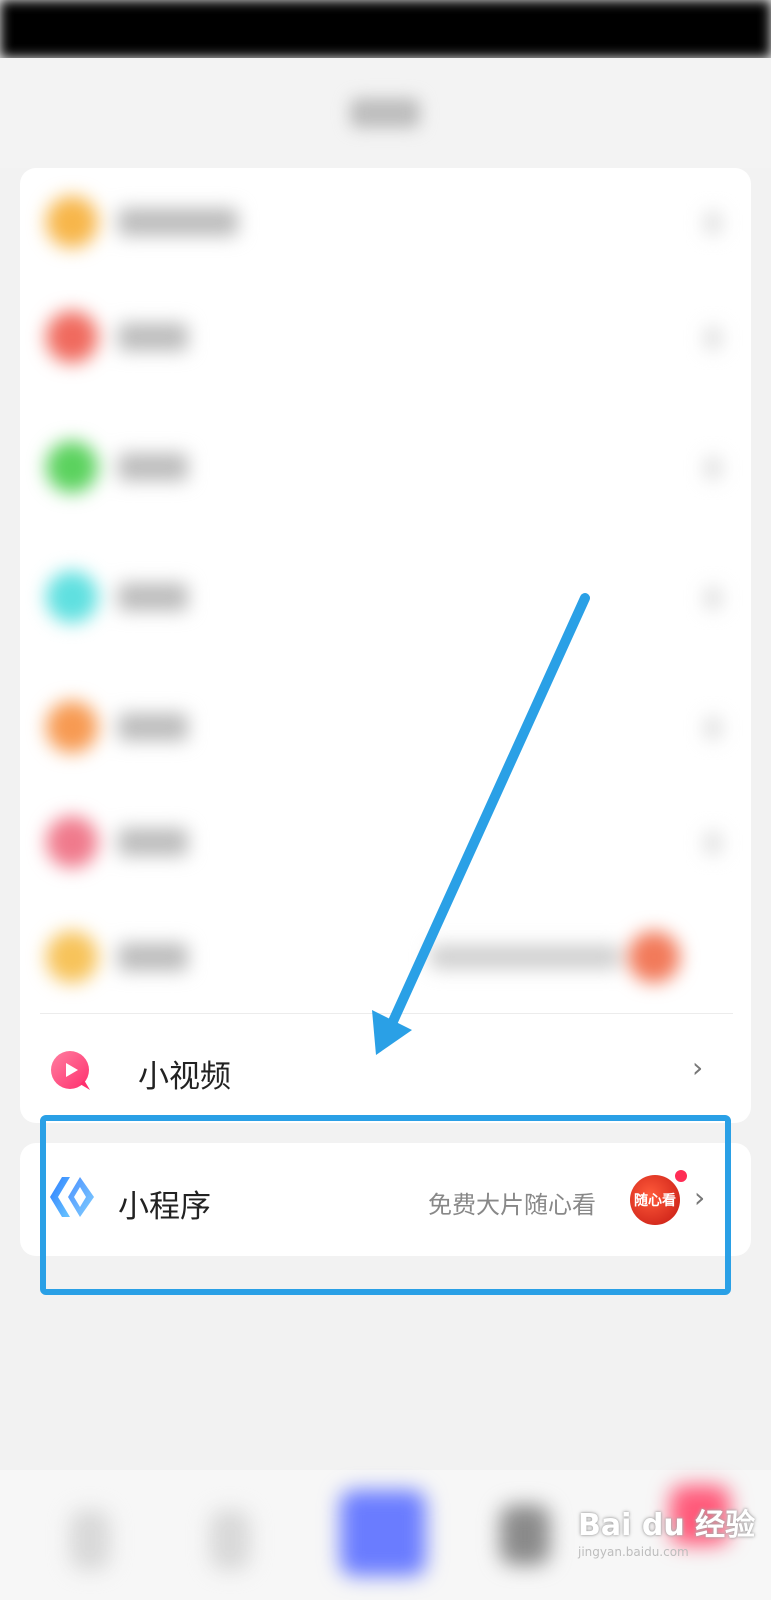 Image resolution: width=771 pixels, height=1600 pixels. What do you see at coordinates (667, 1525) in the screenshot?
I see `baidu-watermark: Bai du 经验` at bounding box center [667, 1525].